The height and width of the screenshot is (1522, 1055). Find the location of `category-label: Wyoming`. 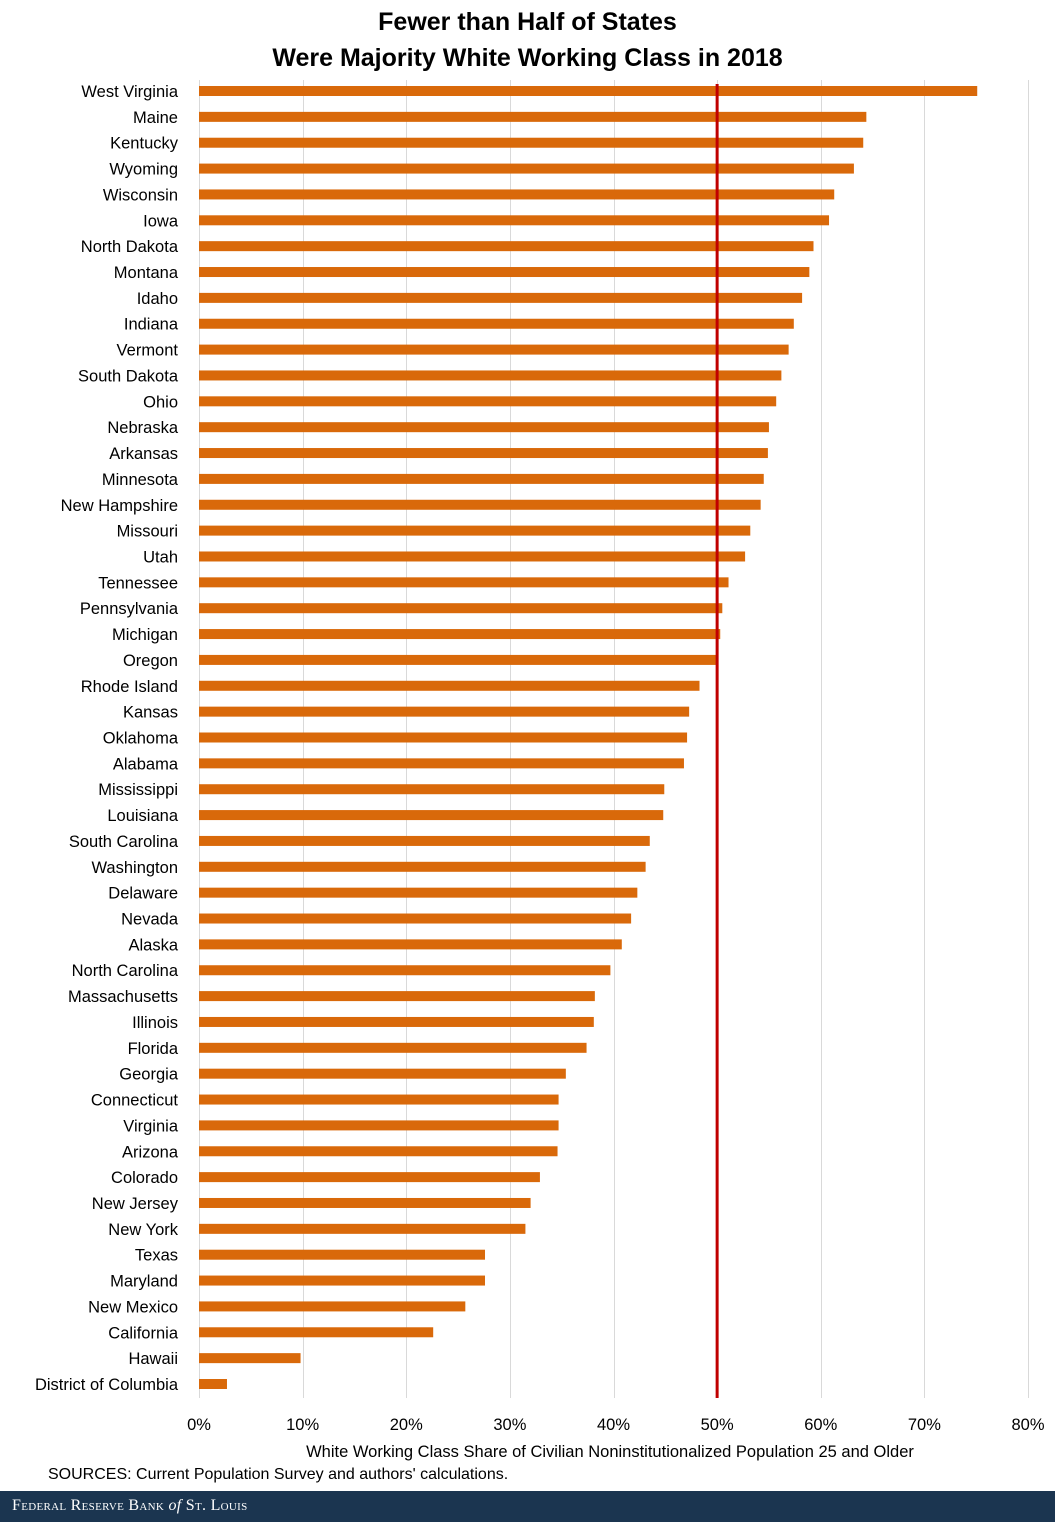

category-label: Wyoming is located at coordinates (143, 170).